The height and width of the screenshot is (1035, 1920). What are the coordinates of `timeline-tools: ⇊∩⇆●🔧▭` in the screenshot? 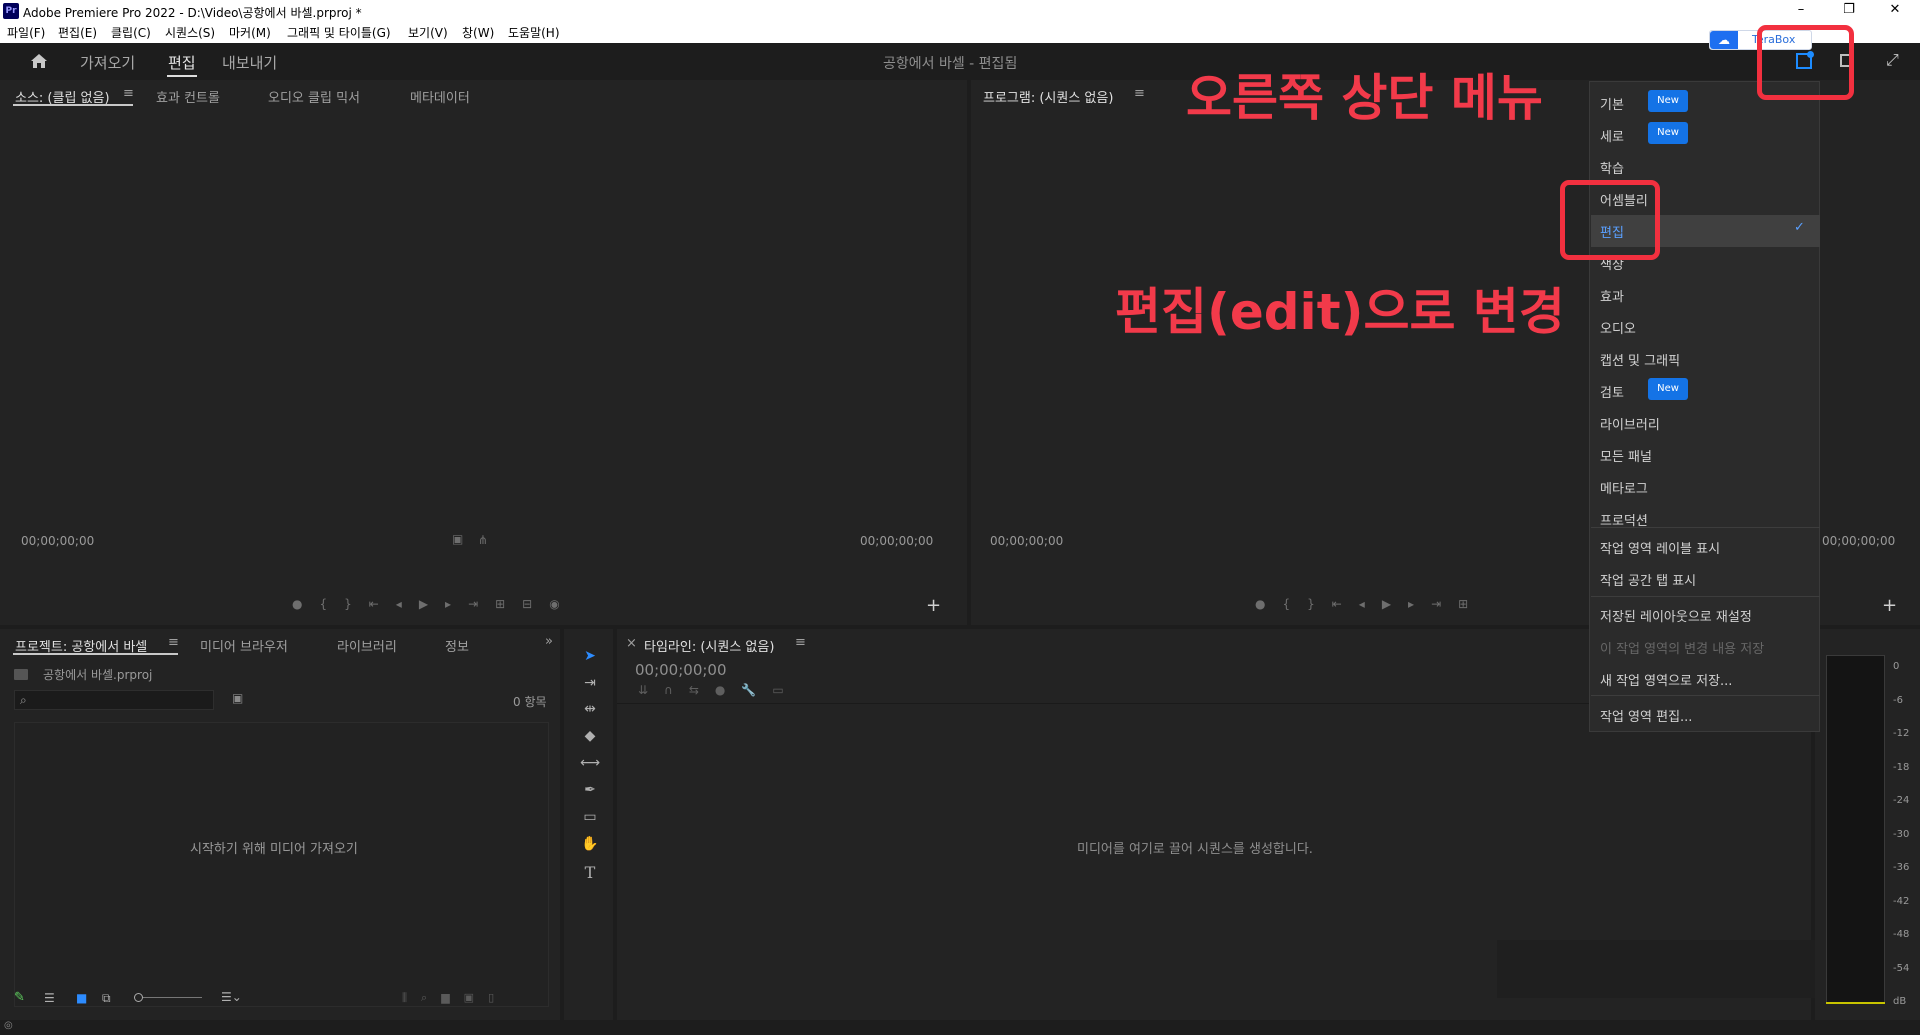 It's located at (719, 690).